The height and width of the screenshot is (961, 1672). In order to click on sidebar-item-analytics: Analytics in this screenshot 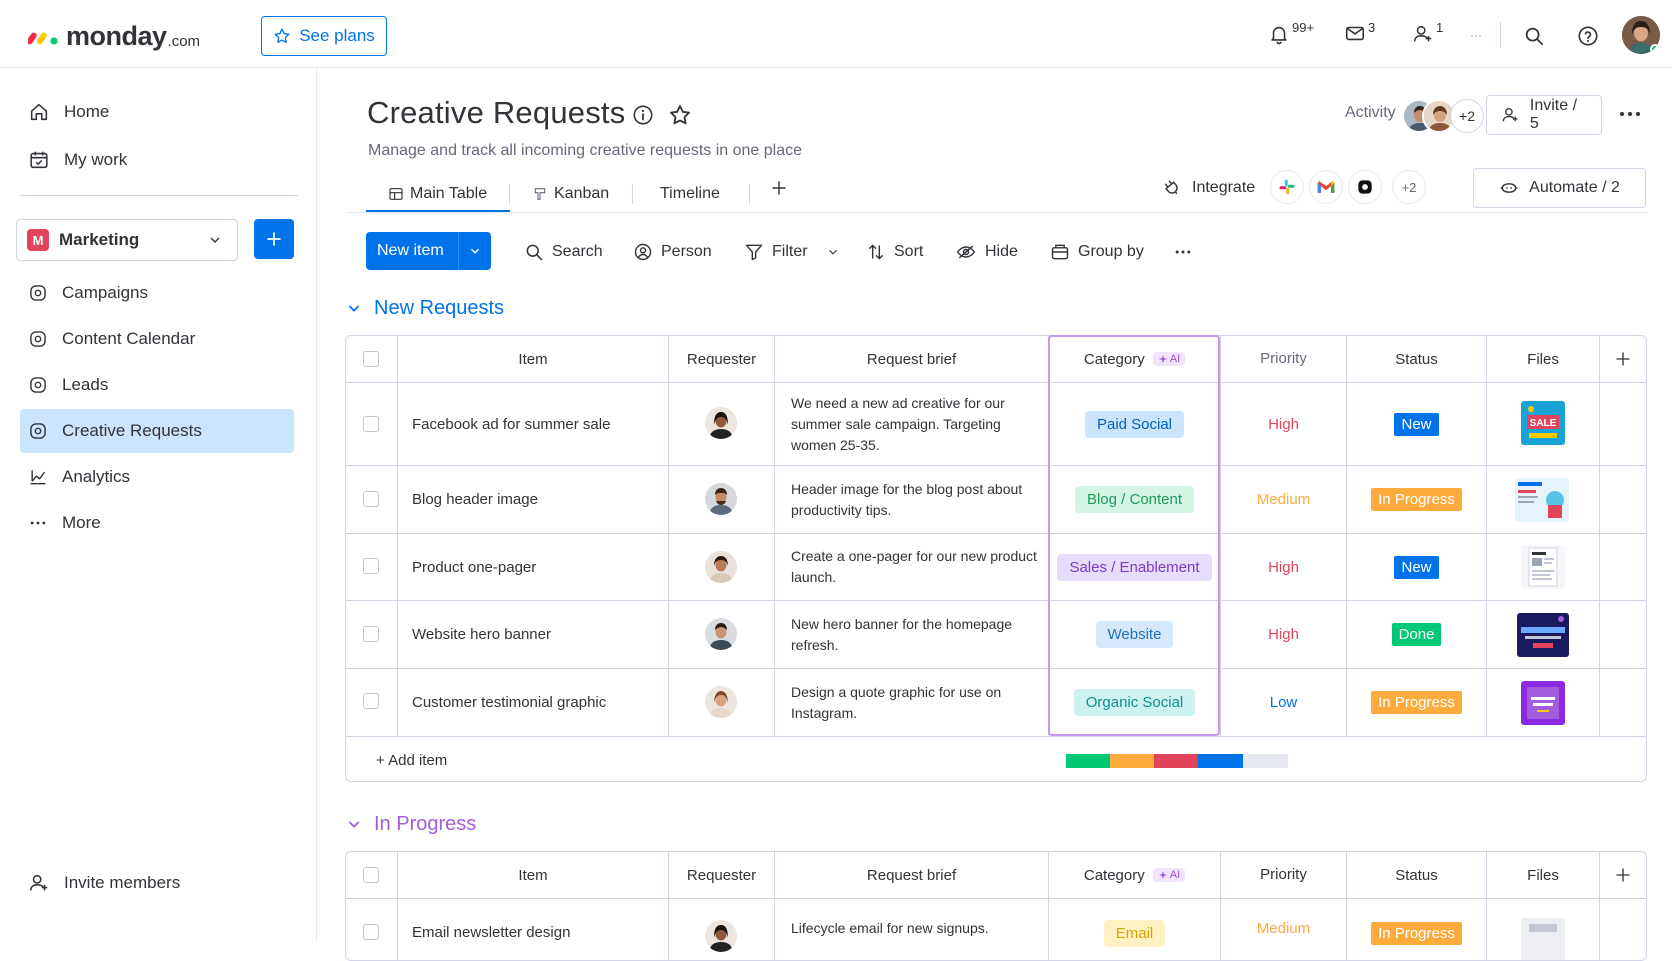, I will do `click(157, 477)`.